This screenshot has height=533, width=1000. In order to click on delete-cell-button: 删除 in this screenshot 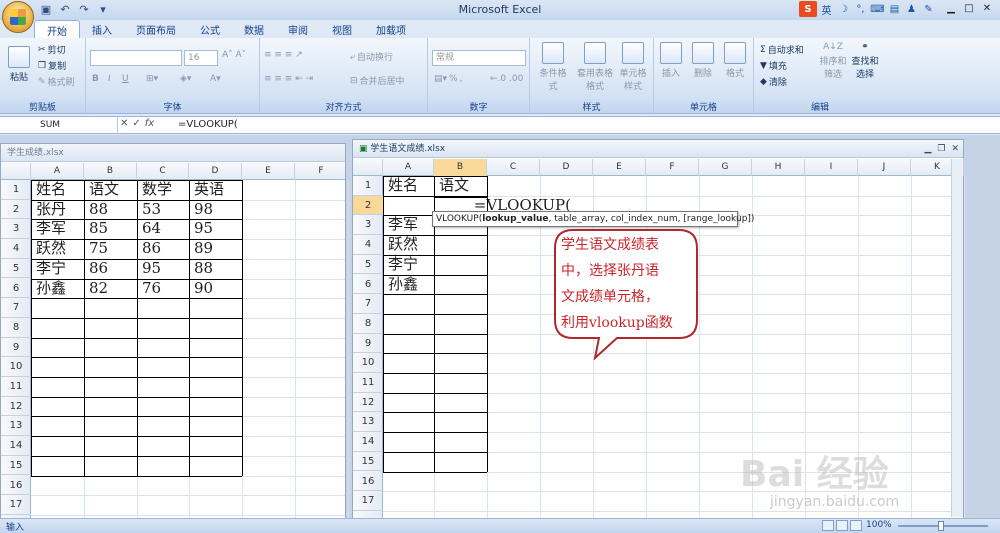, I will do `click(703, 60)`.